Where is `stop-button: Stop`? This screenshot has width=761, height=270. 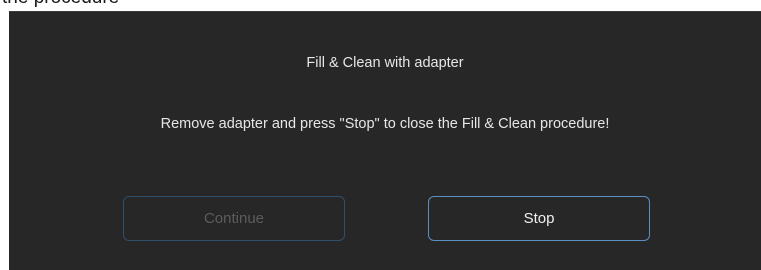
stop-button: Stop is located at coordinates (539, 218).